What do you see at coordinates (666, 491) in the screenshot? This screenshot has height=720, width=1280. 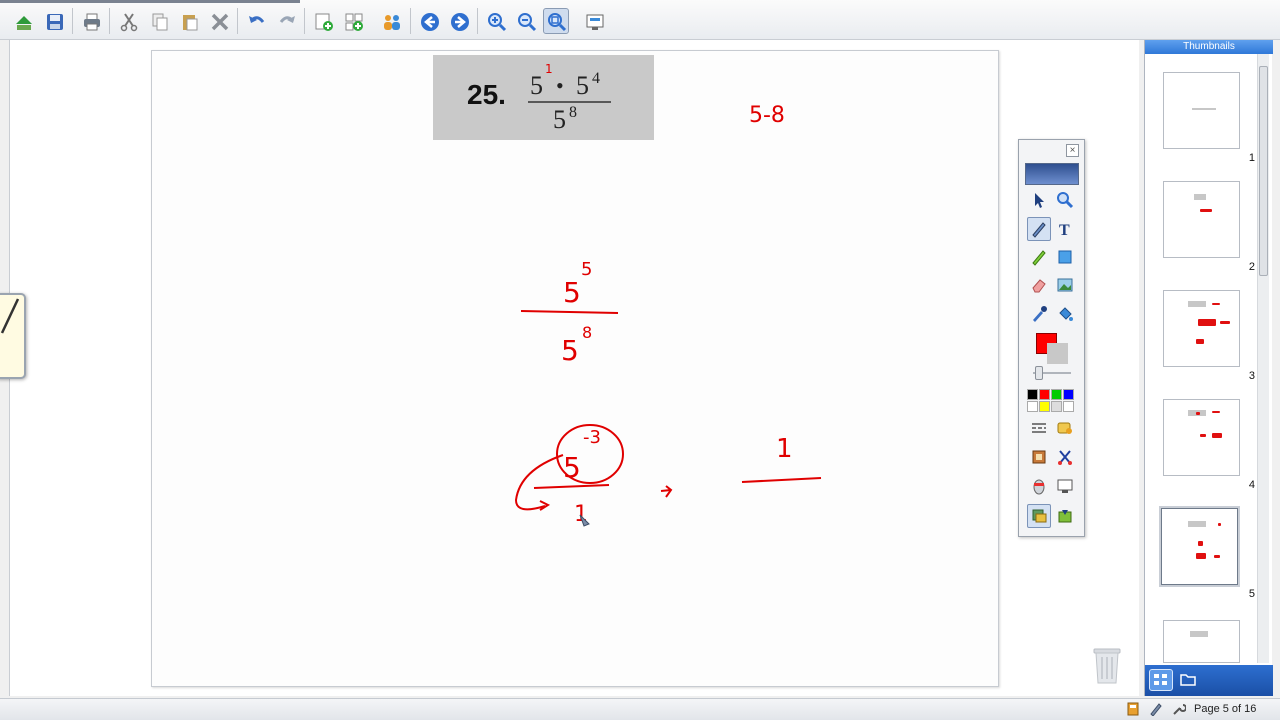 I see `ink-right-arrow` at bounding box center [666, 491].